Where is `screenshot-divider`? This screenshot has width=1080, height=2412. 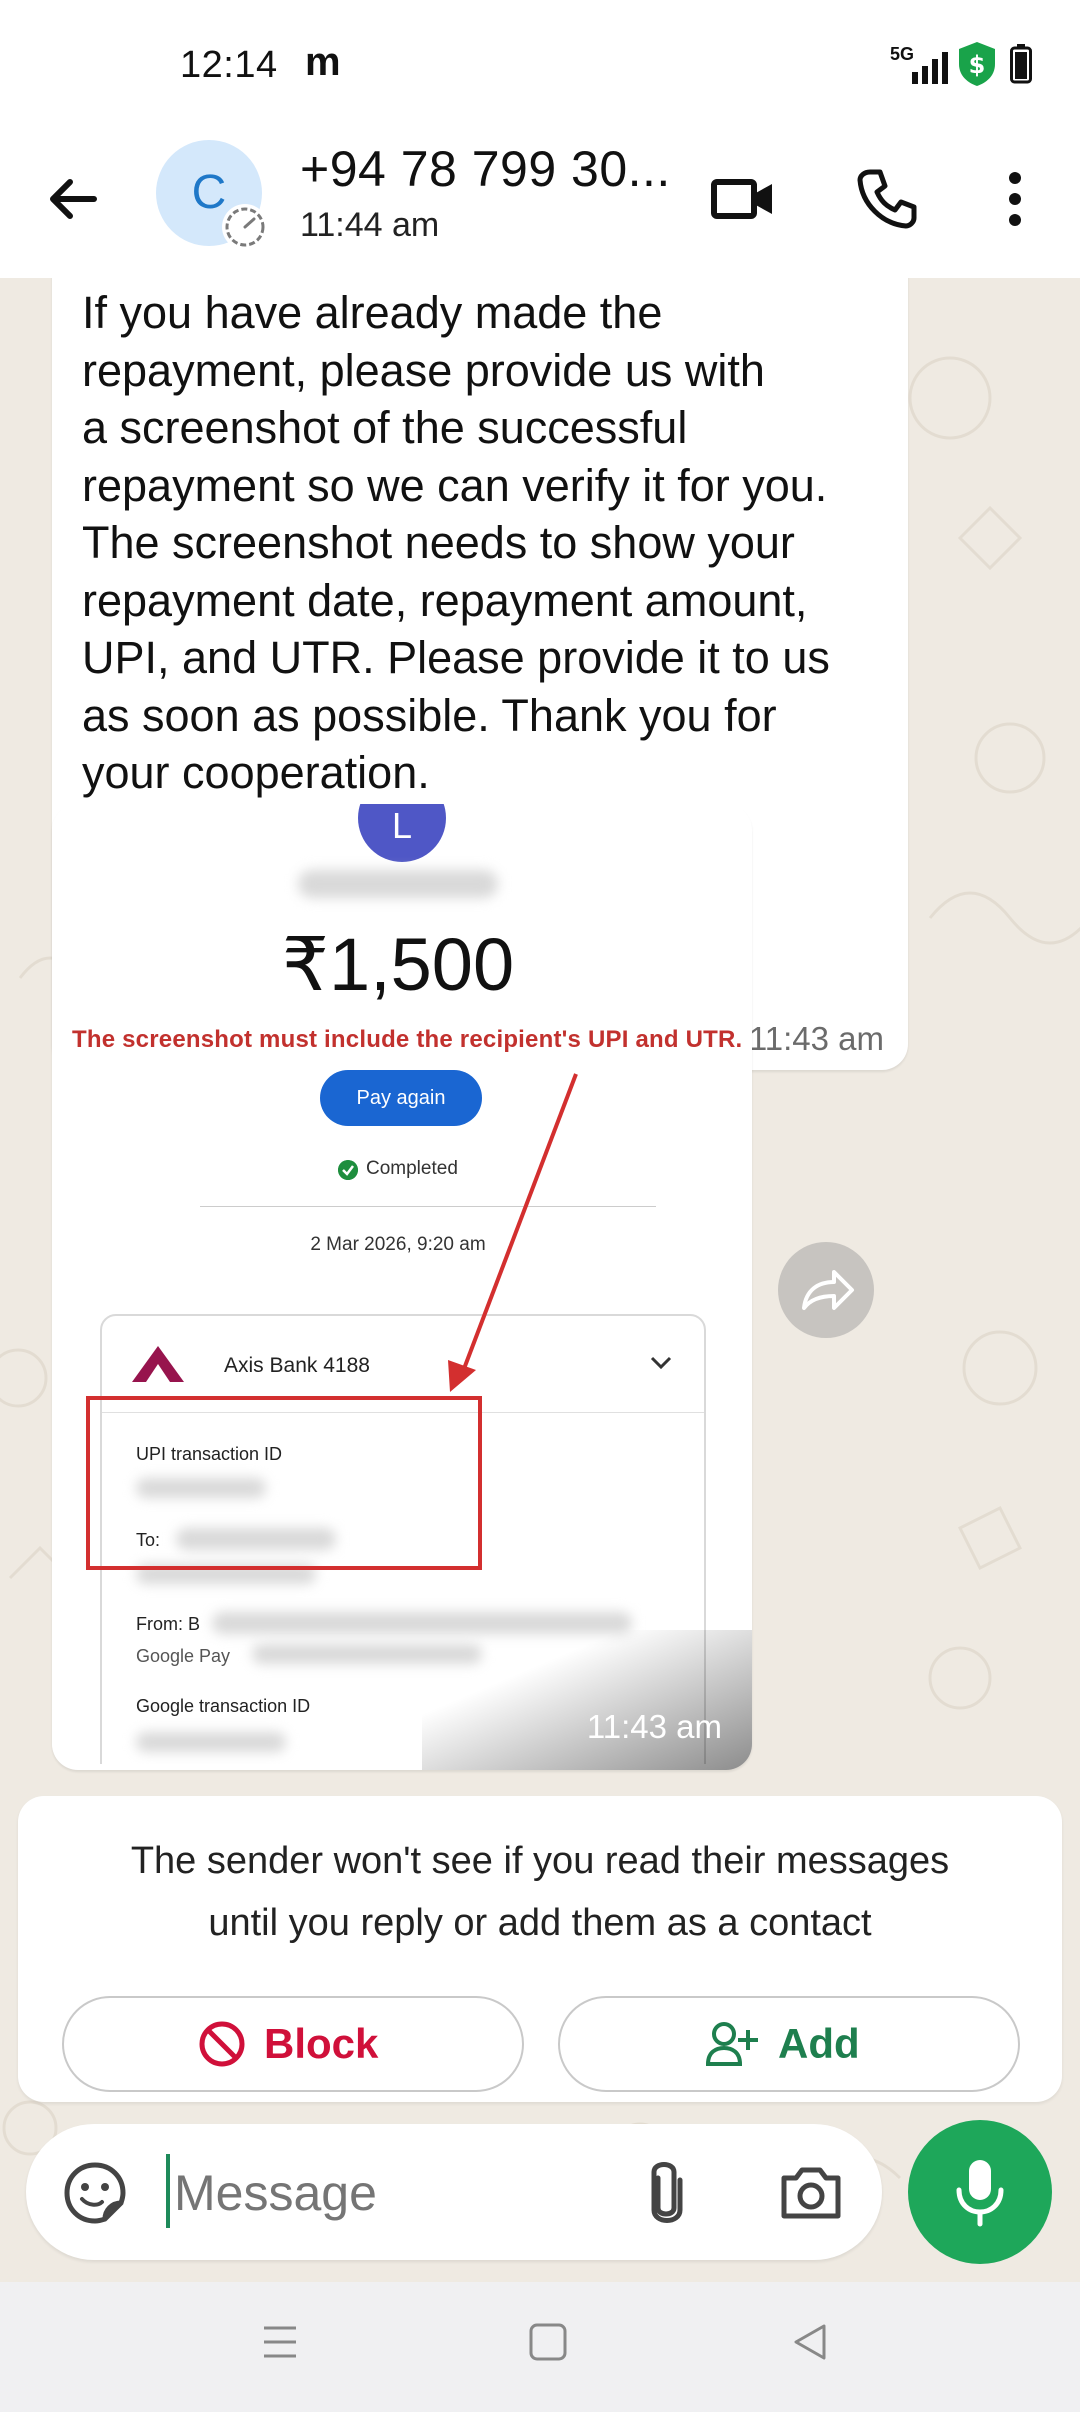
screenshot-divider is located at coordinates (428, 1206).